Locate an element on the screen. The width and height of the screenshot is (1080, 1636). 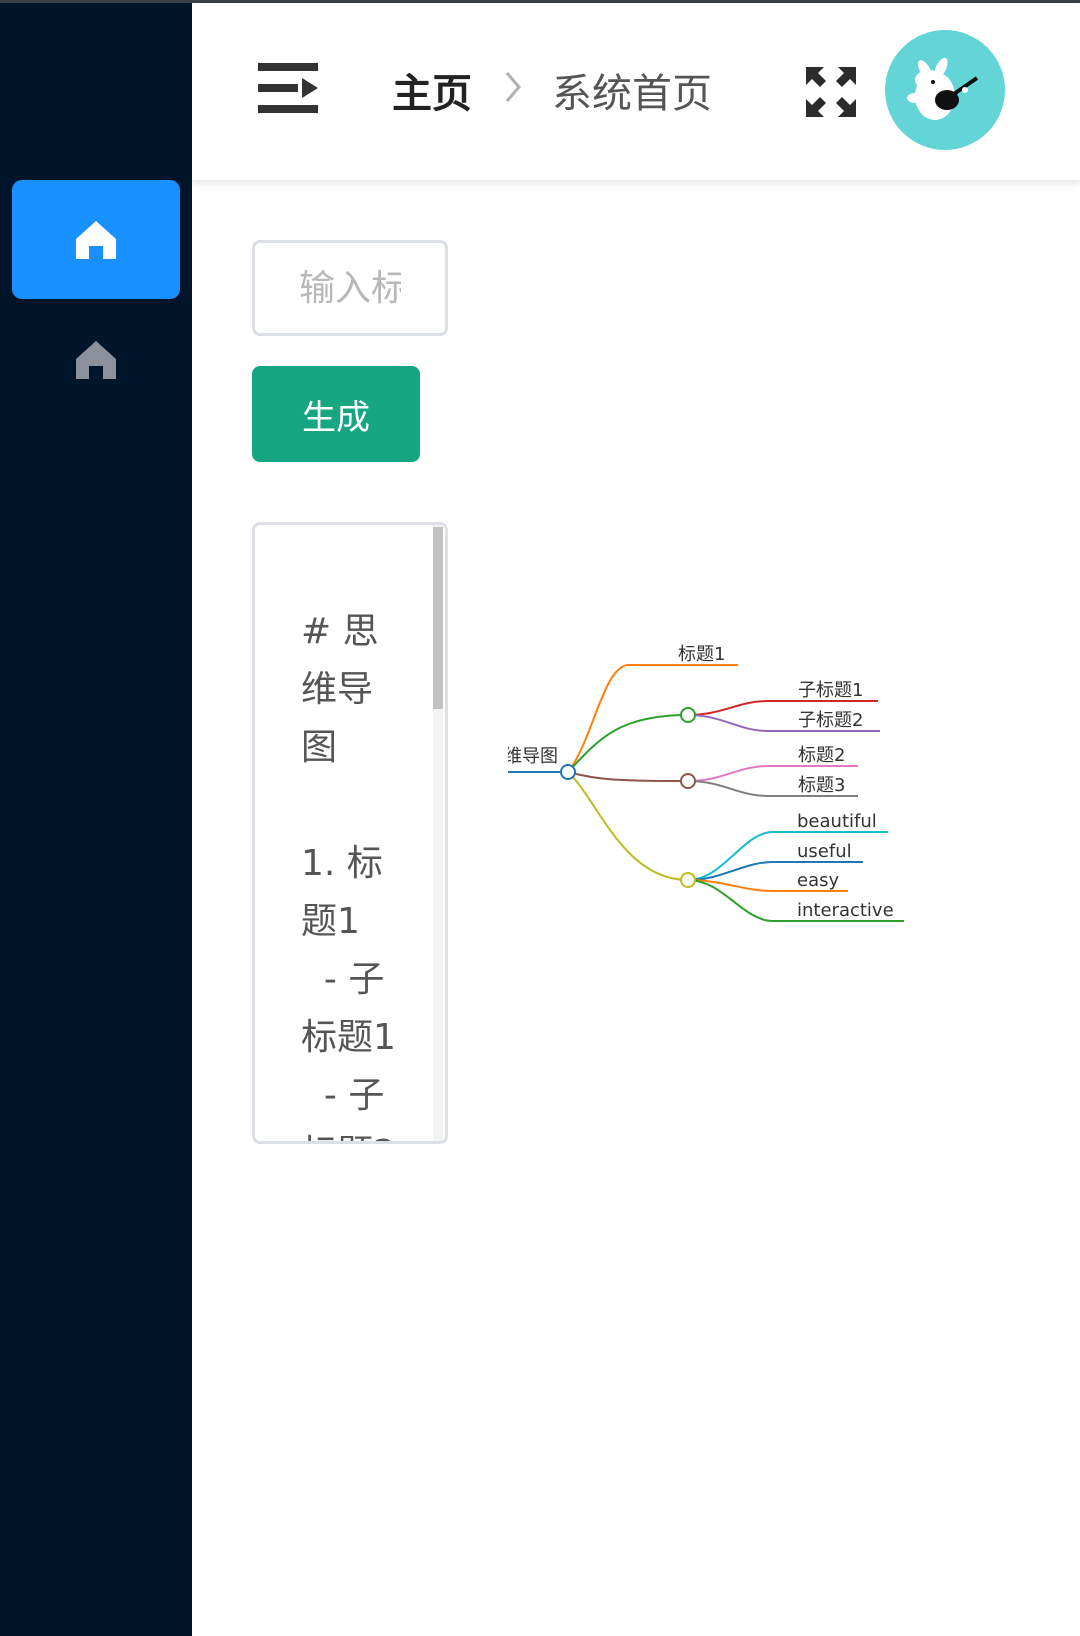
fullscreen-icon is located at coordinates (831, 92).